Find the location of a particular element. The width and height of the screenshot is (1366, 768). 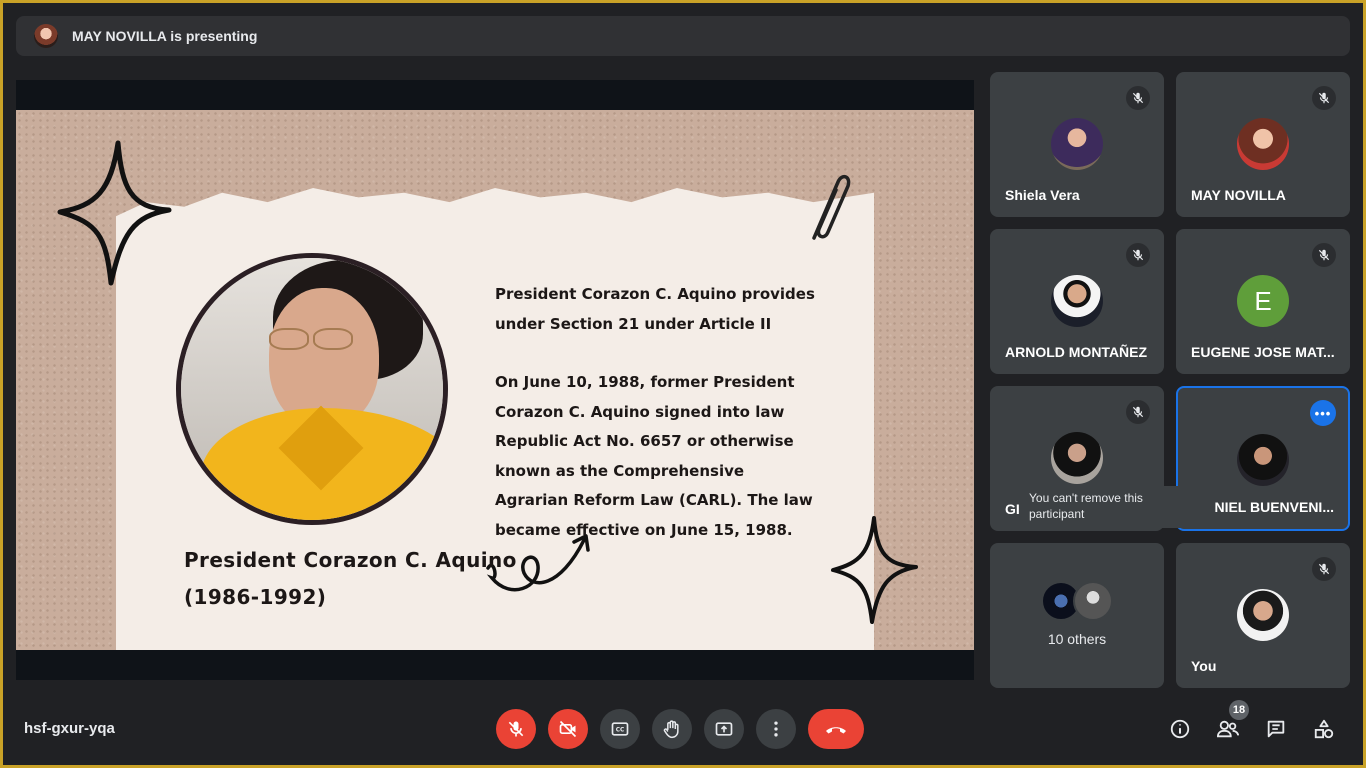

participant-name: Shiela Vera is located at coordinates (1042, 195).